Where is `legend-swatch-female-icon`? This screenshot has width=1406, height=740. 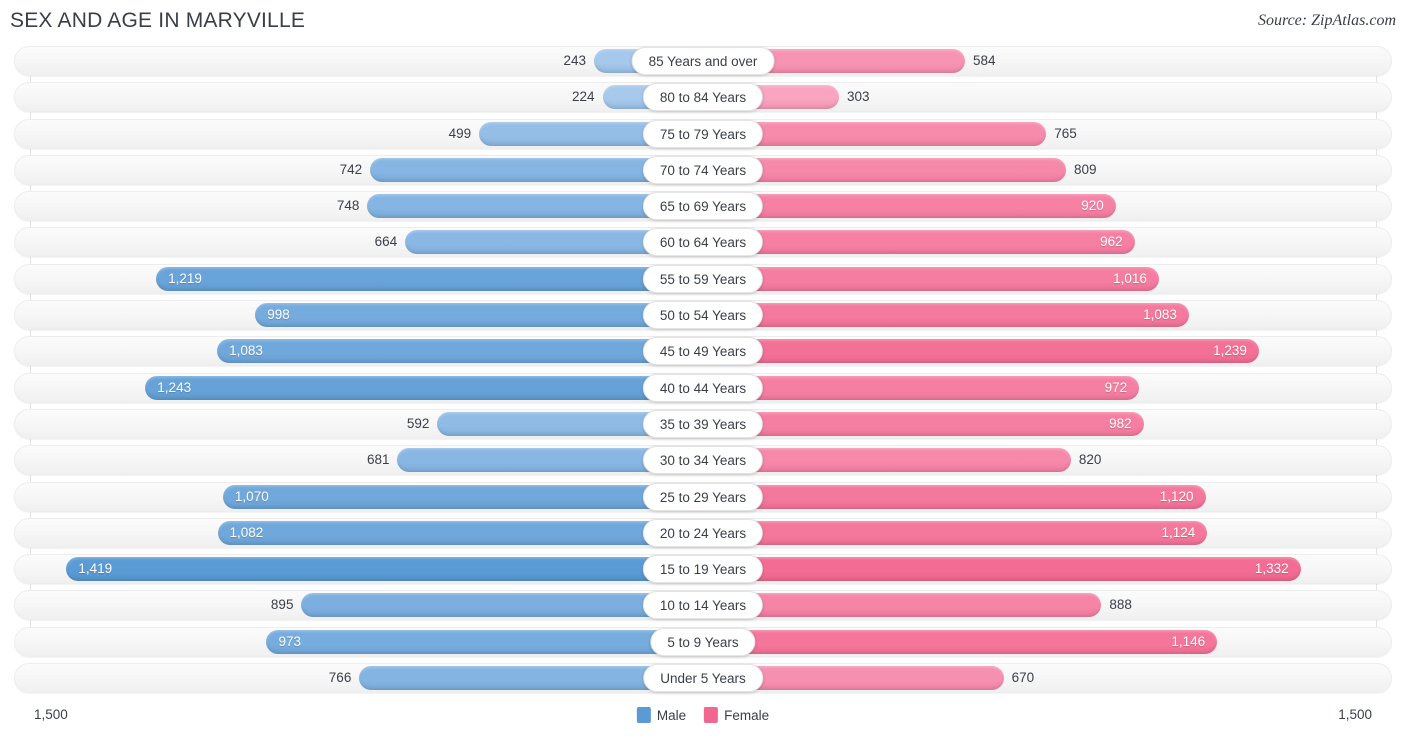
legend-swatch-female-icon is located at coordinates (711, 715).